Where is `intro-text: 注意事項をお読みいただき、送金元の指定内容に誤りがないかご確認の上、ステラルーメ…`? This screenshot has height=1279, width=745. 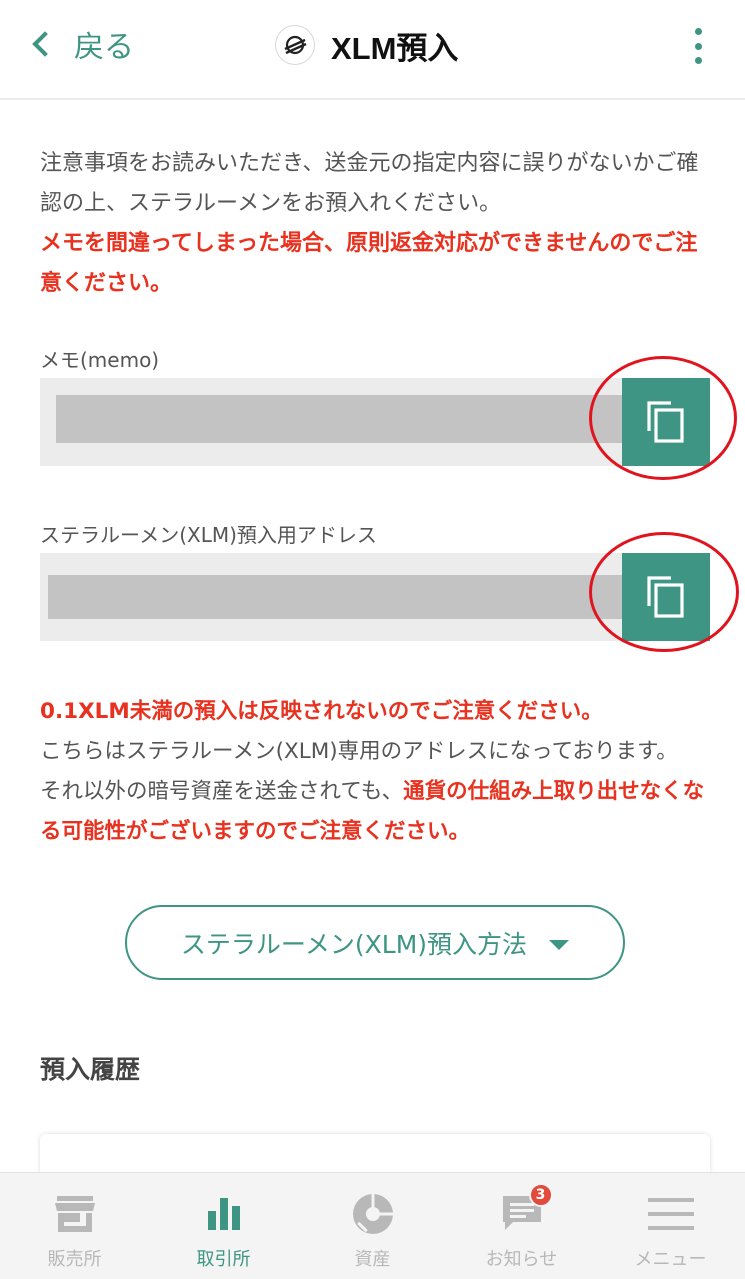 intro-text: 注意事項をお読みいただき、送金元の指定内容に誤りがないかご確認の上、ステラルーメ… is located at coordinates (369, 183).